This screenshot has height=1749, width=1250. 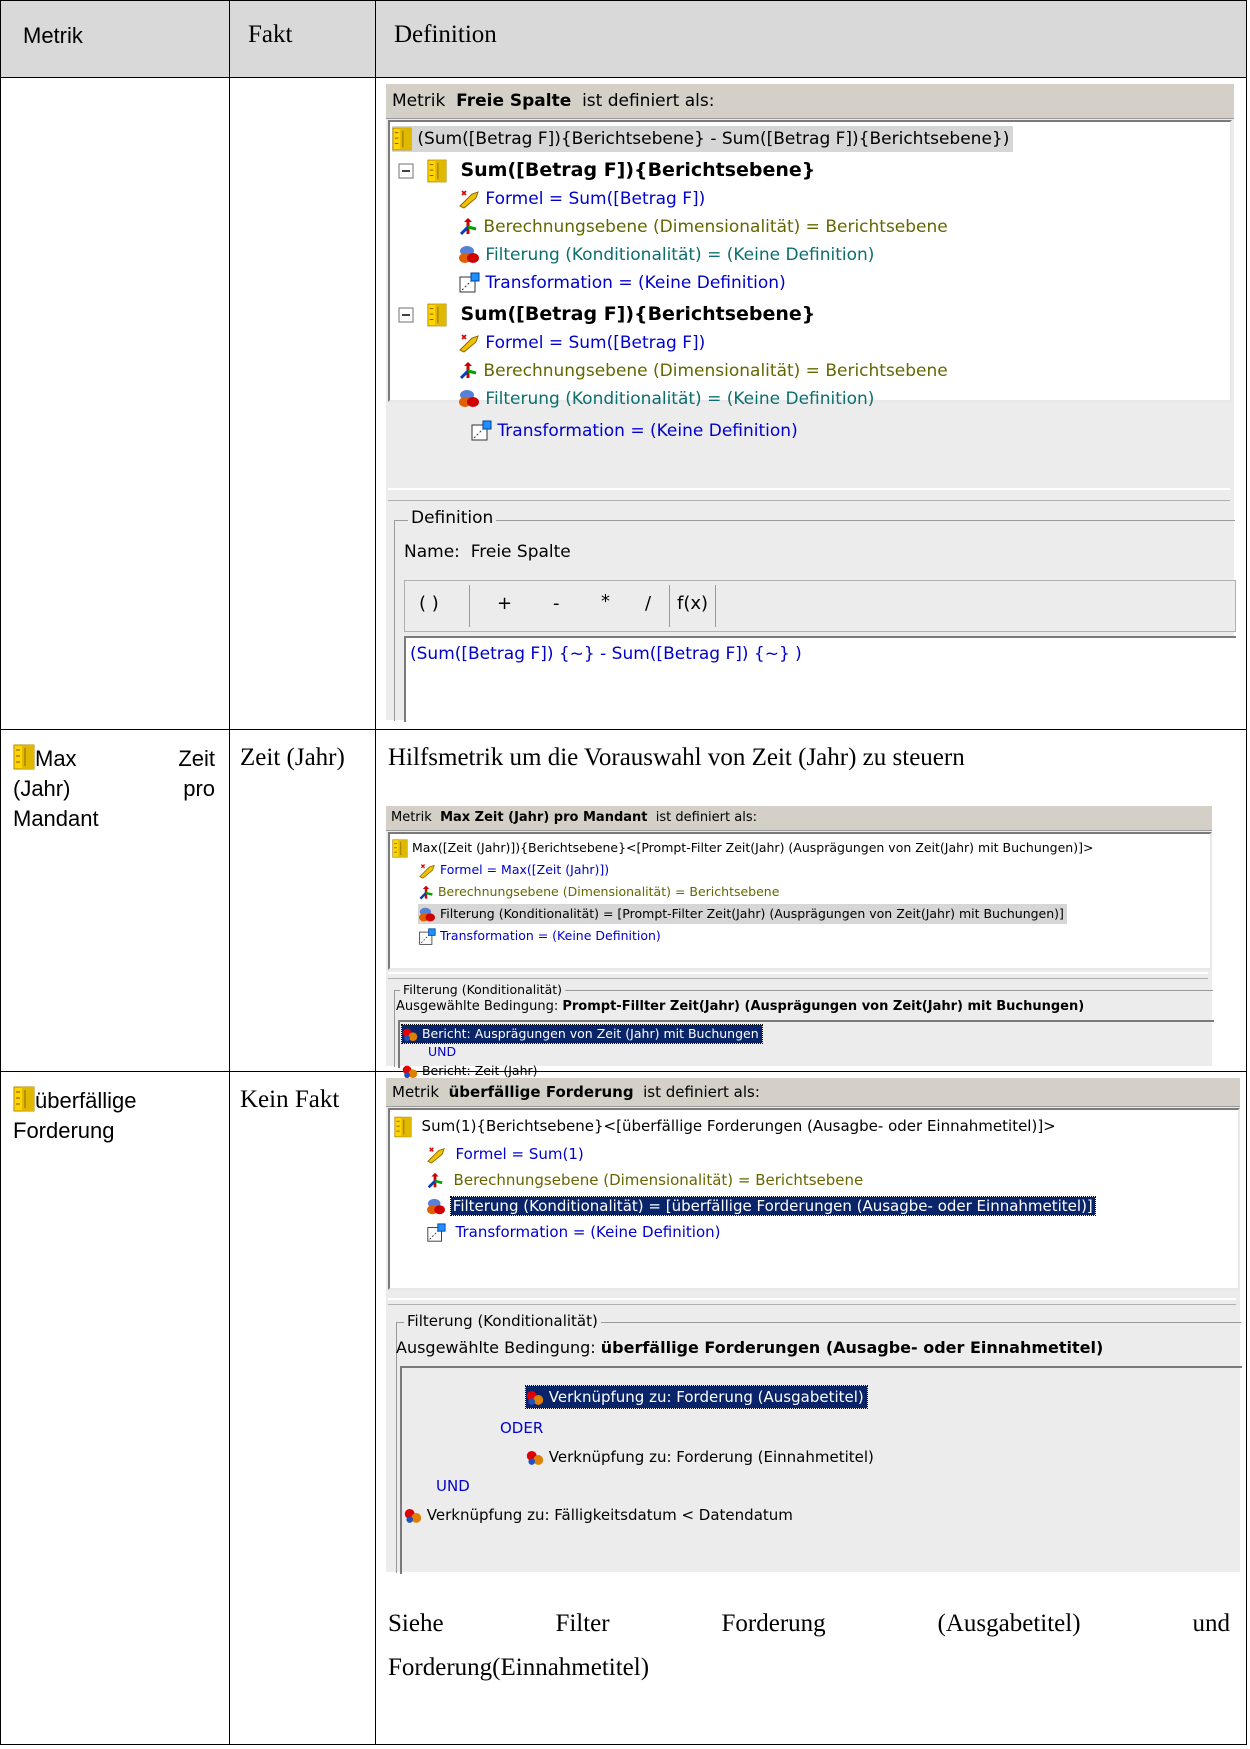 I want to click on metric-line-1: Max Zeit, so click(x=114, y=759).